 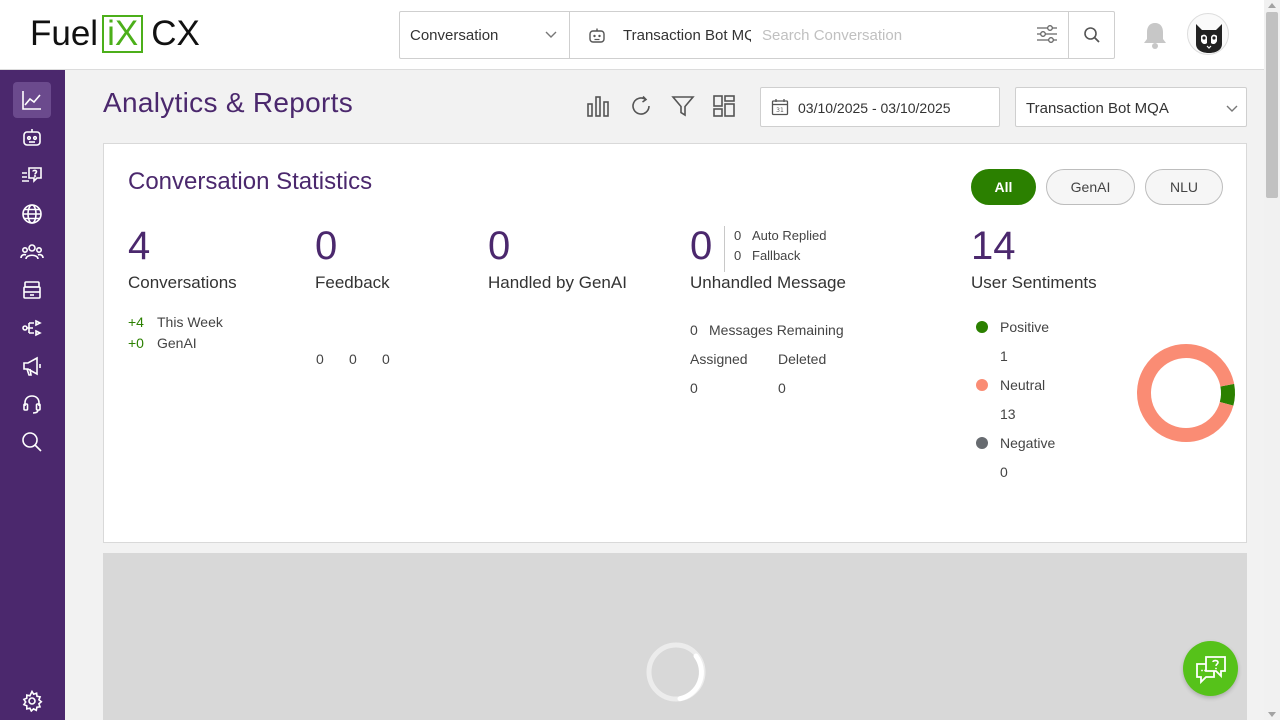 I want to click on gear-icon, so click(x=32, y=701).